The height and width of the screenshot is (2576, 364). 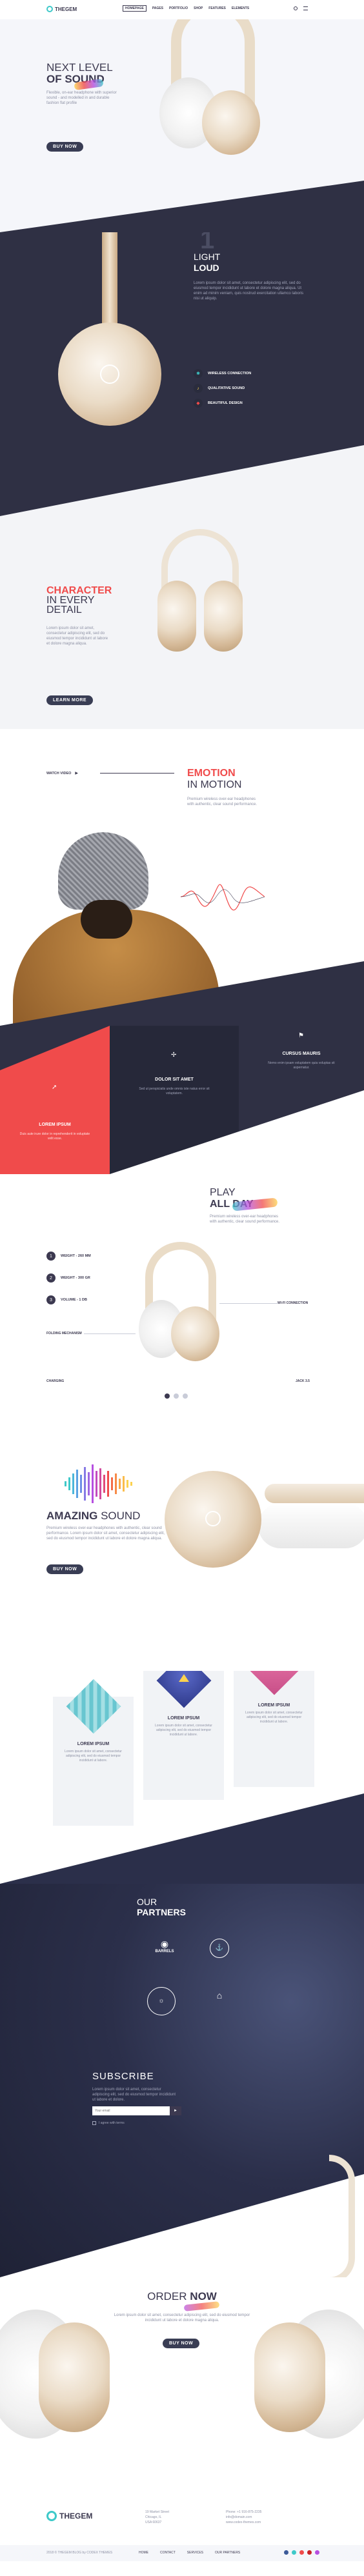 What do you see at coordinates (215, 784) in the screenshot?
I see `emotion-title-line2: IN MOTION` at bounding box center [215, 784].